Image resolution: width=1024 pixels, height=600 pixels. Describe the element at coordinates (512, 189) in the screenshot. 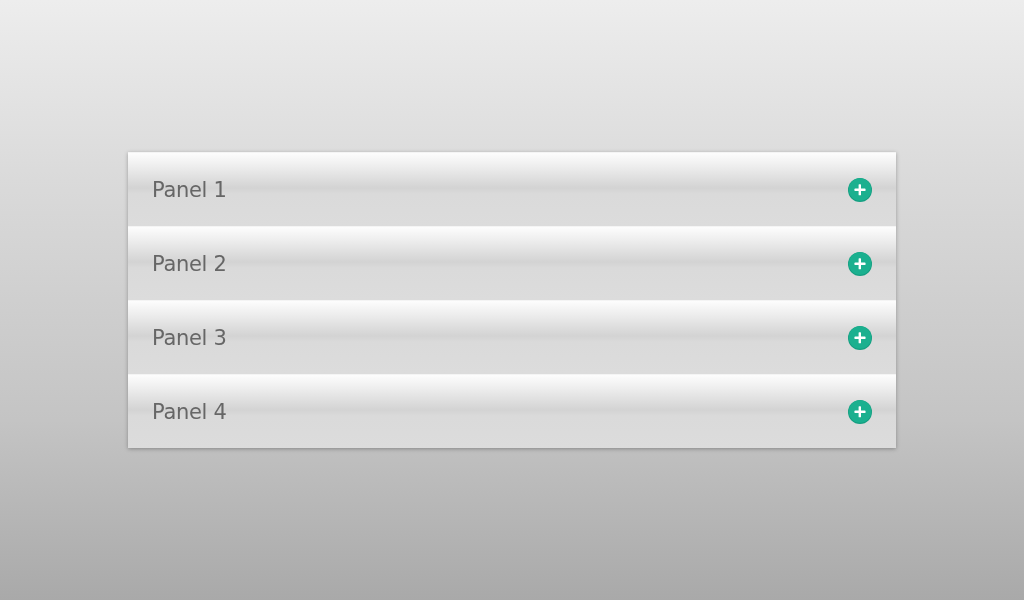

I see `panel-header: Panel 1` at that location.